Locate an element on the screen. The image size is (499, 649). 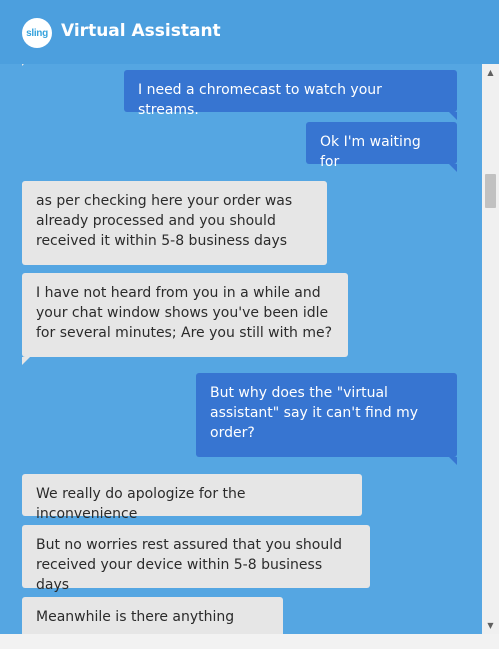
chat-title: Virtual Assistant is located at coordinates (141, 31).